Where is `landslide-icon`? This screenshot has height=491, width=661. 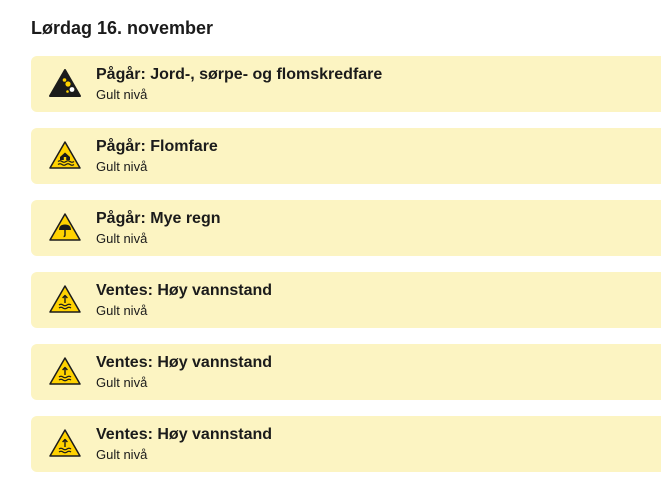
landslide-icon is located at coordinates (65, 83).